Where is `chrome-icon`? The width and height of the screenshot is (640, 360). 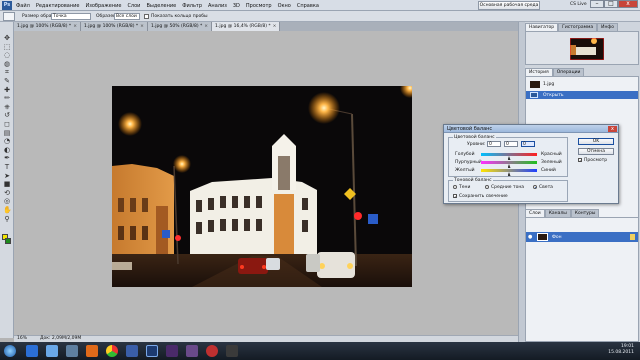
chrome-icon is located at coordinates (112, 351).